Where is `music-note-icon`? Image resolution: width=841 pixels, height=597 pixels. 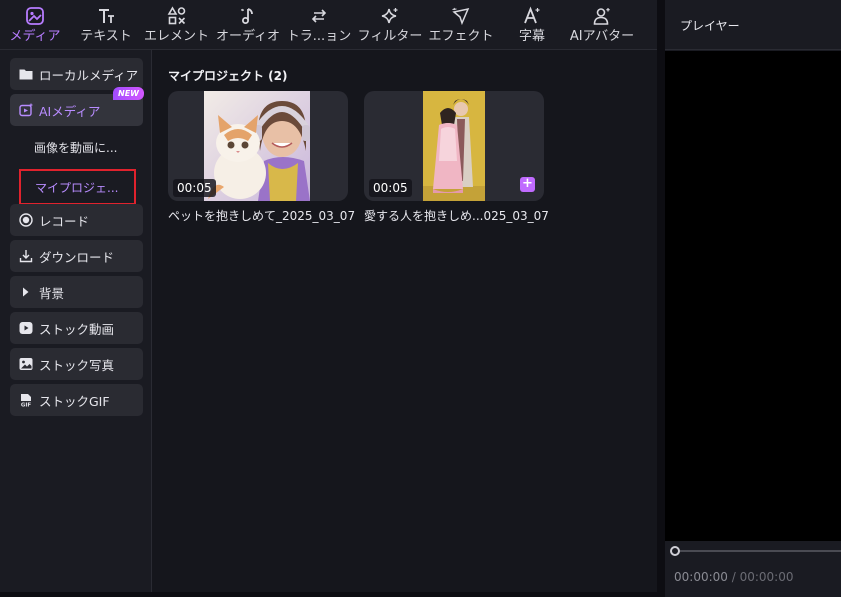 music-note-icon is located at coordinates (248, 16).